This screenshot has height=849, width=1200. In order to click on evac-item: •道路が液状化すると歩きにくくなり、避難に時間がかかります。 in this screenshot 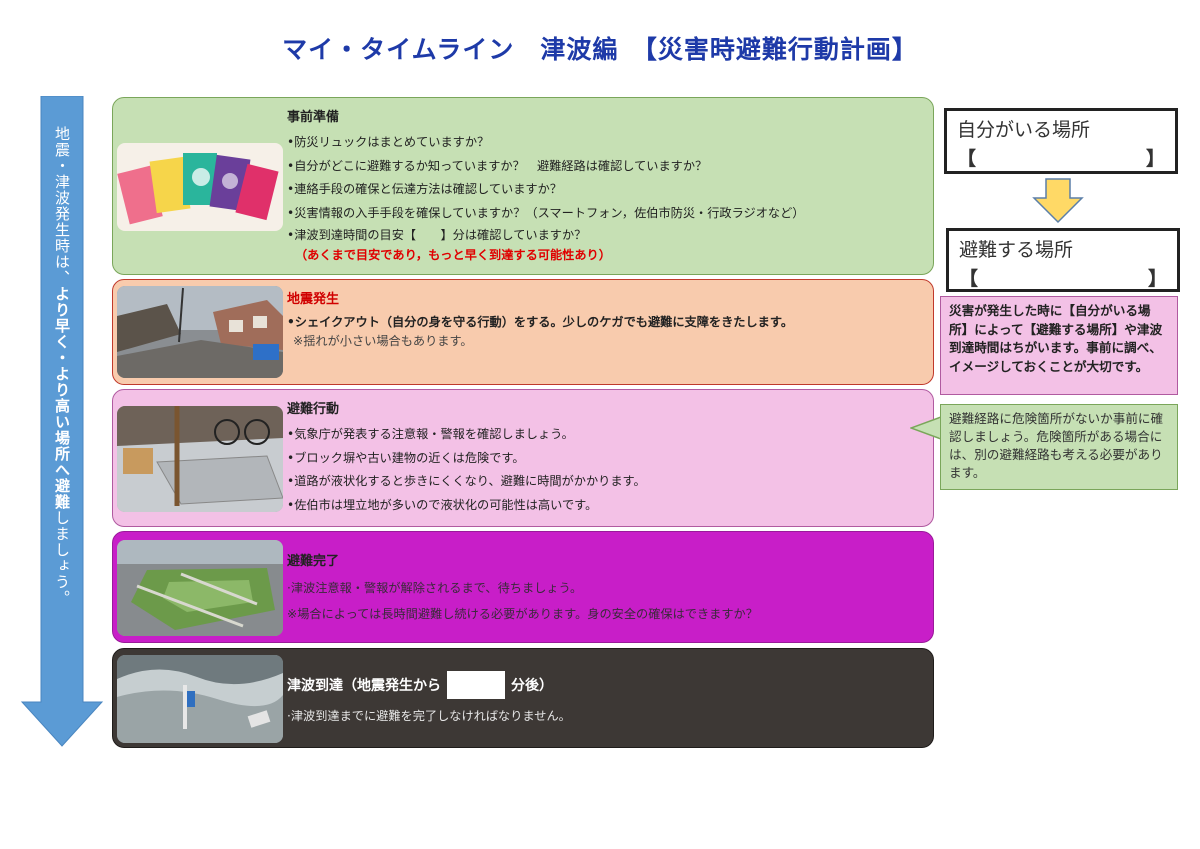, I will do `click(466, 481)`.